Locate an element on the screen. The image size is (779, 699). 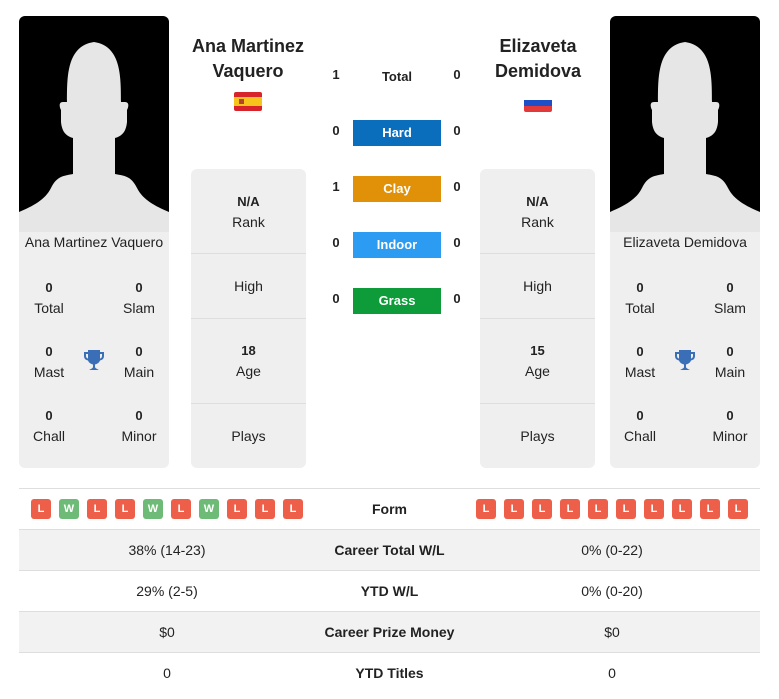
h2h-clay-p2: 0 is located at coordinates (457, 186).